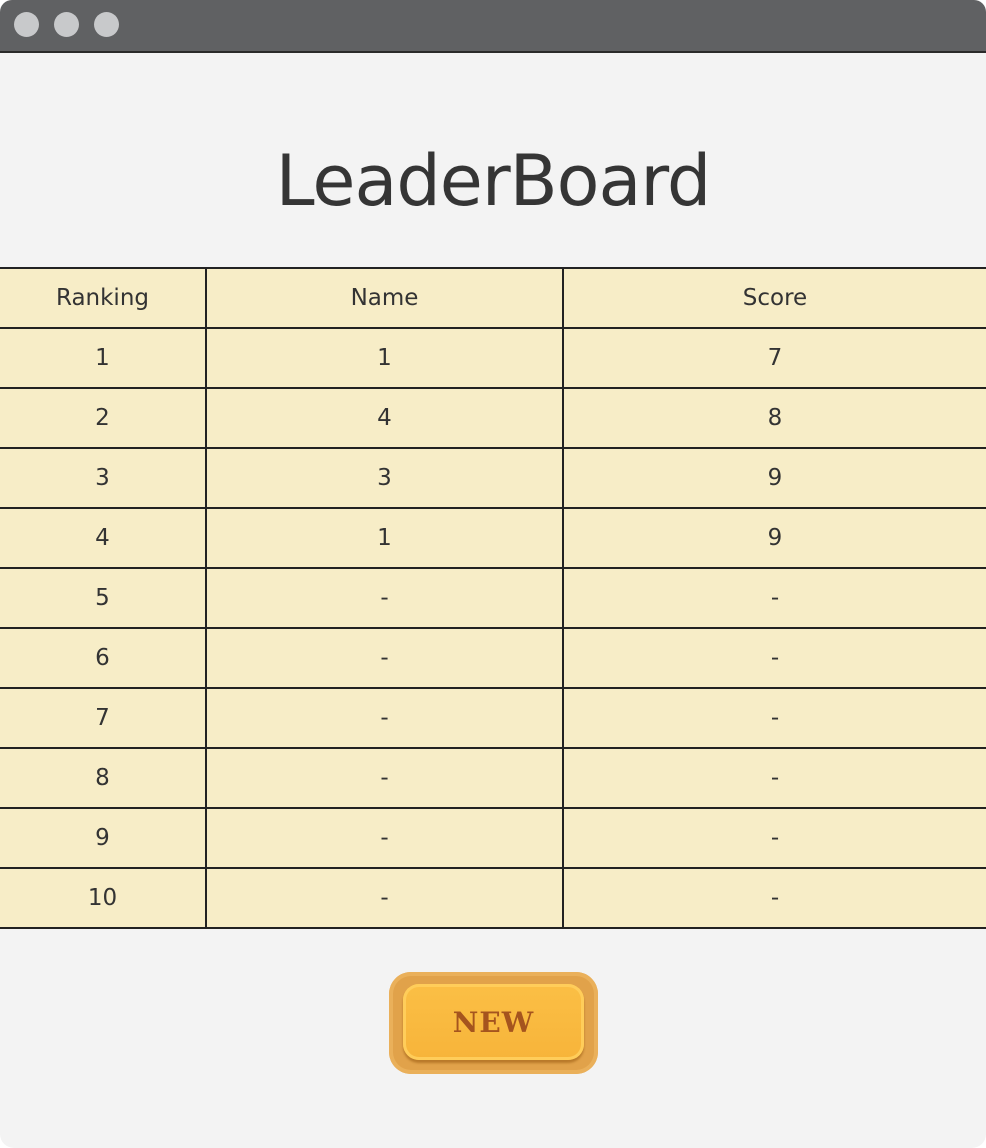  I want to click on cell-ranking: 10, so click(103, 898).